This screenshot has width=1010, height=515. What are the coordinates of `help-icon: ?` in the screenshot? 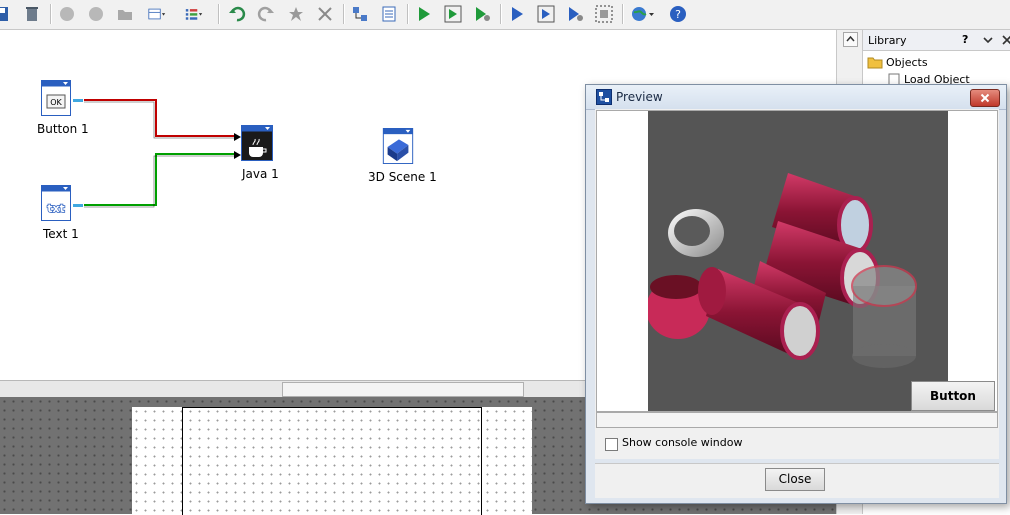 It's located at (678, 14).